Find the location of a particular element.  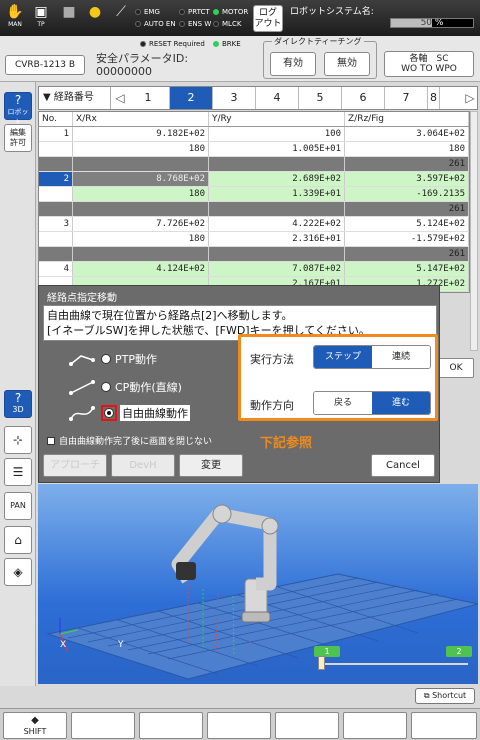

table-cell-y: 2.316E+01 is located at coordinates (277, 239).